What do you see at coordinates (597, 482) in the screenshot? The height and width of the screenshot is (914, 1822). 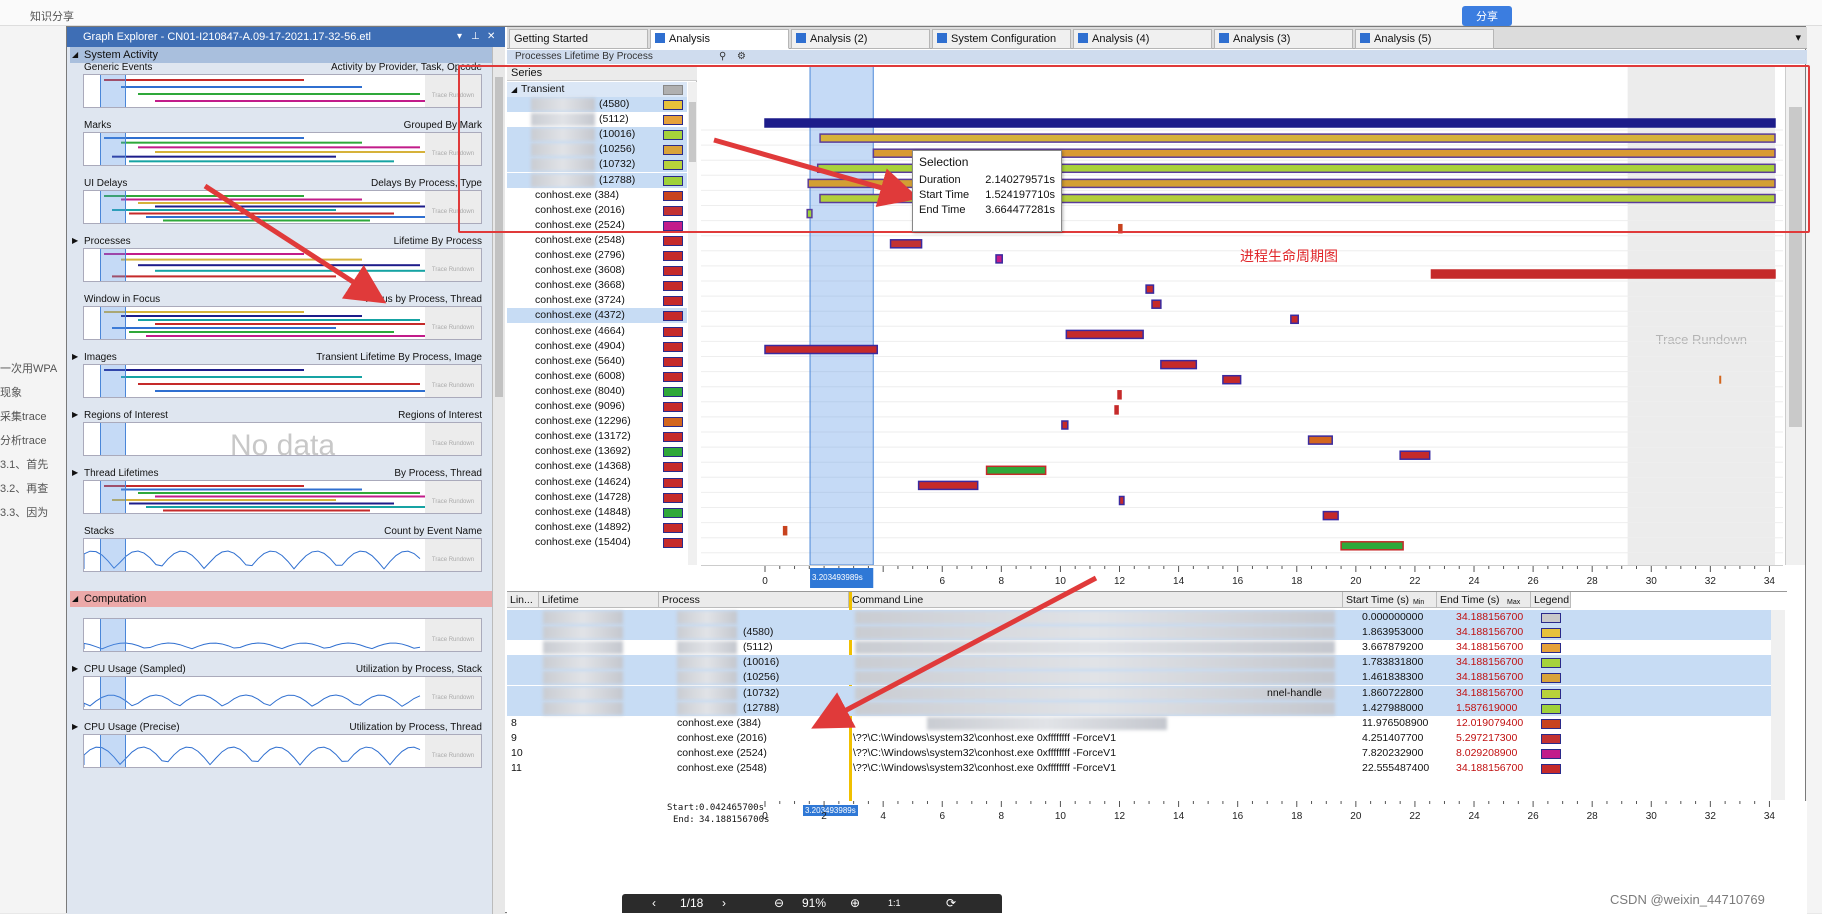 I see `series-row: conhost.exe (14624)` at bounding box center [597, 482].